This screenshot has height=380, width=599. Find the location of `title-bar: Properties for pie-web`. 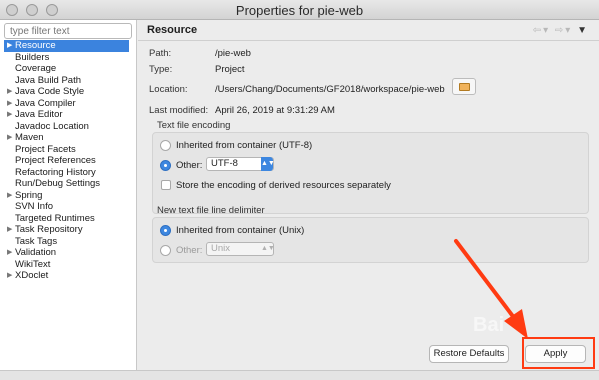

title-bar: Properties for pie-web is located at coordinates (299, 10).